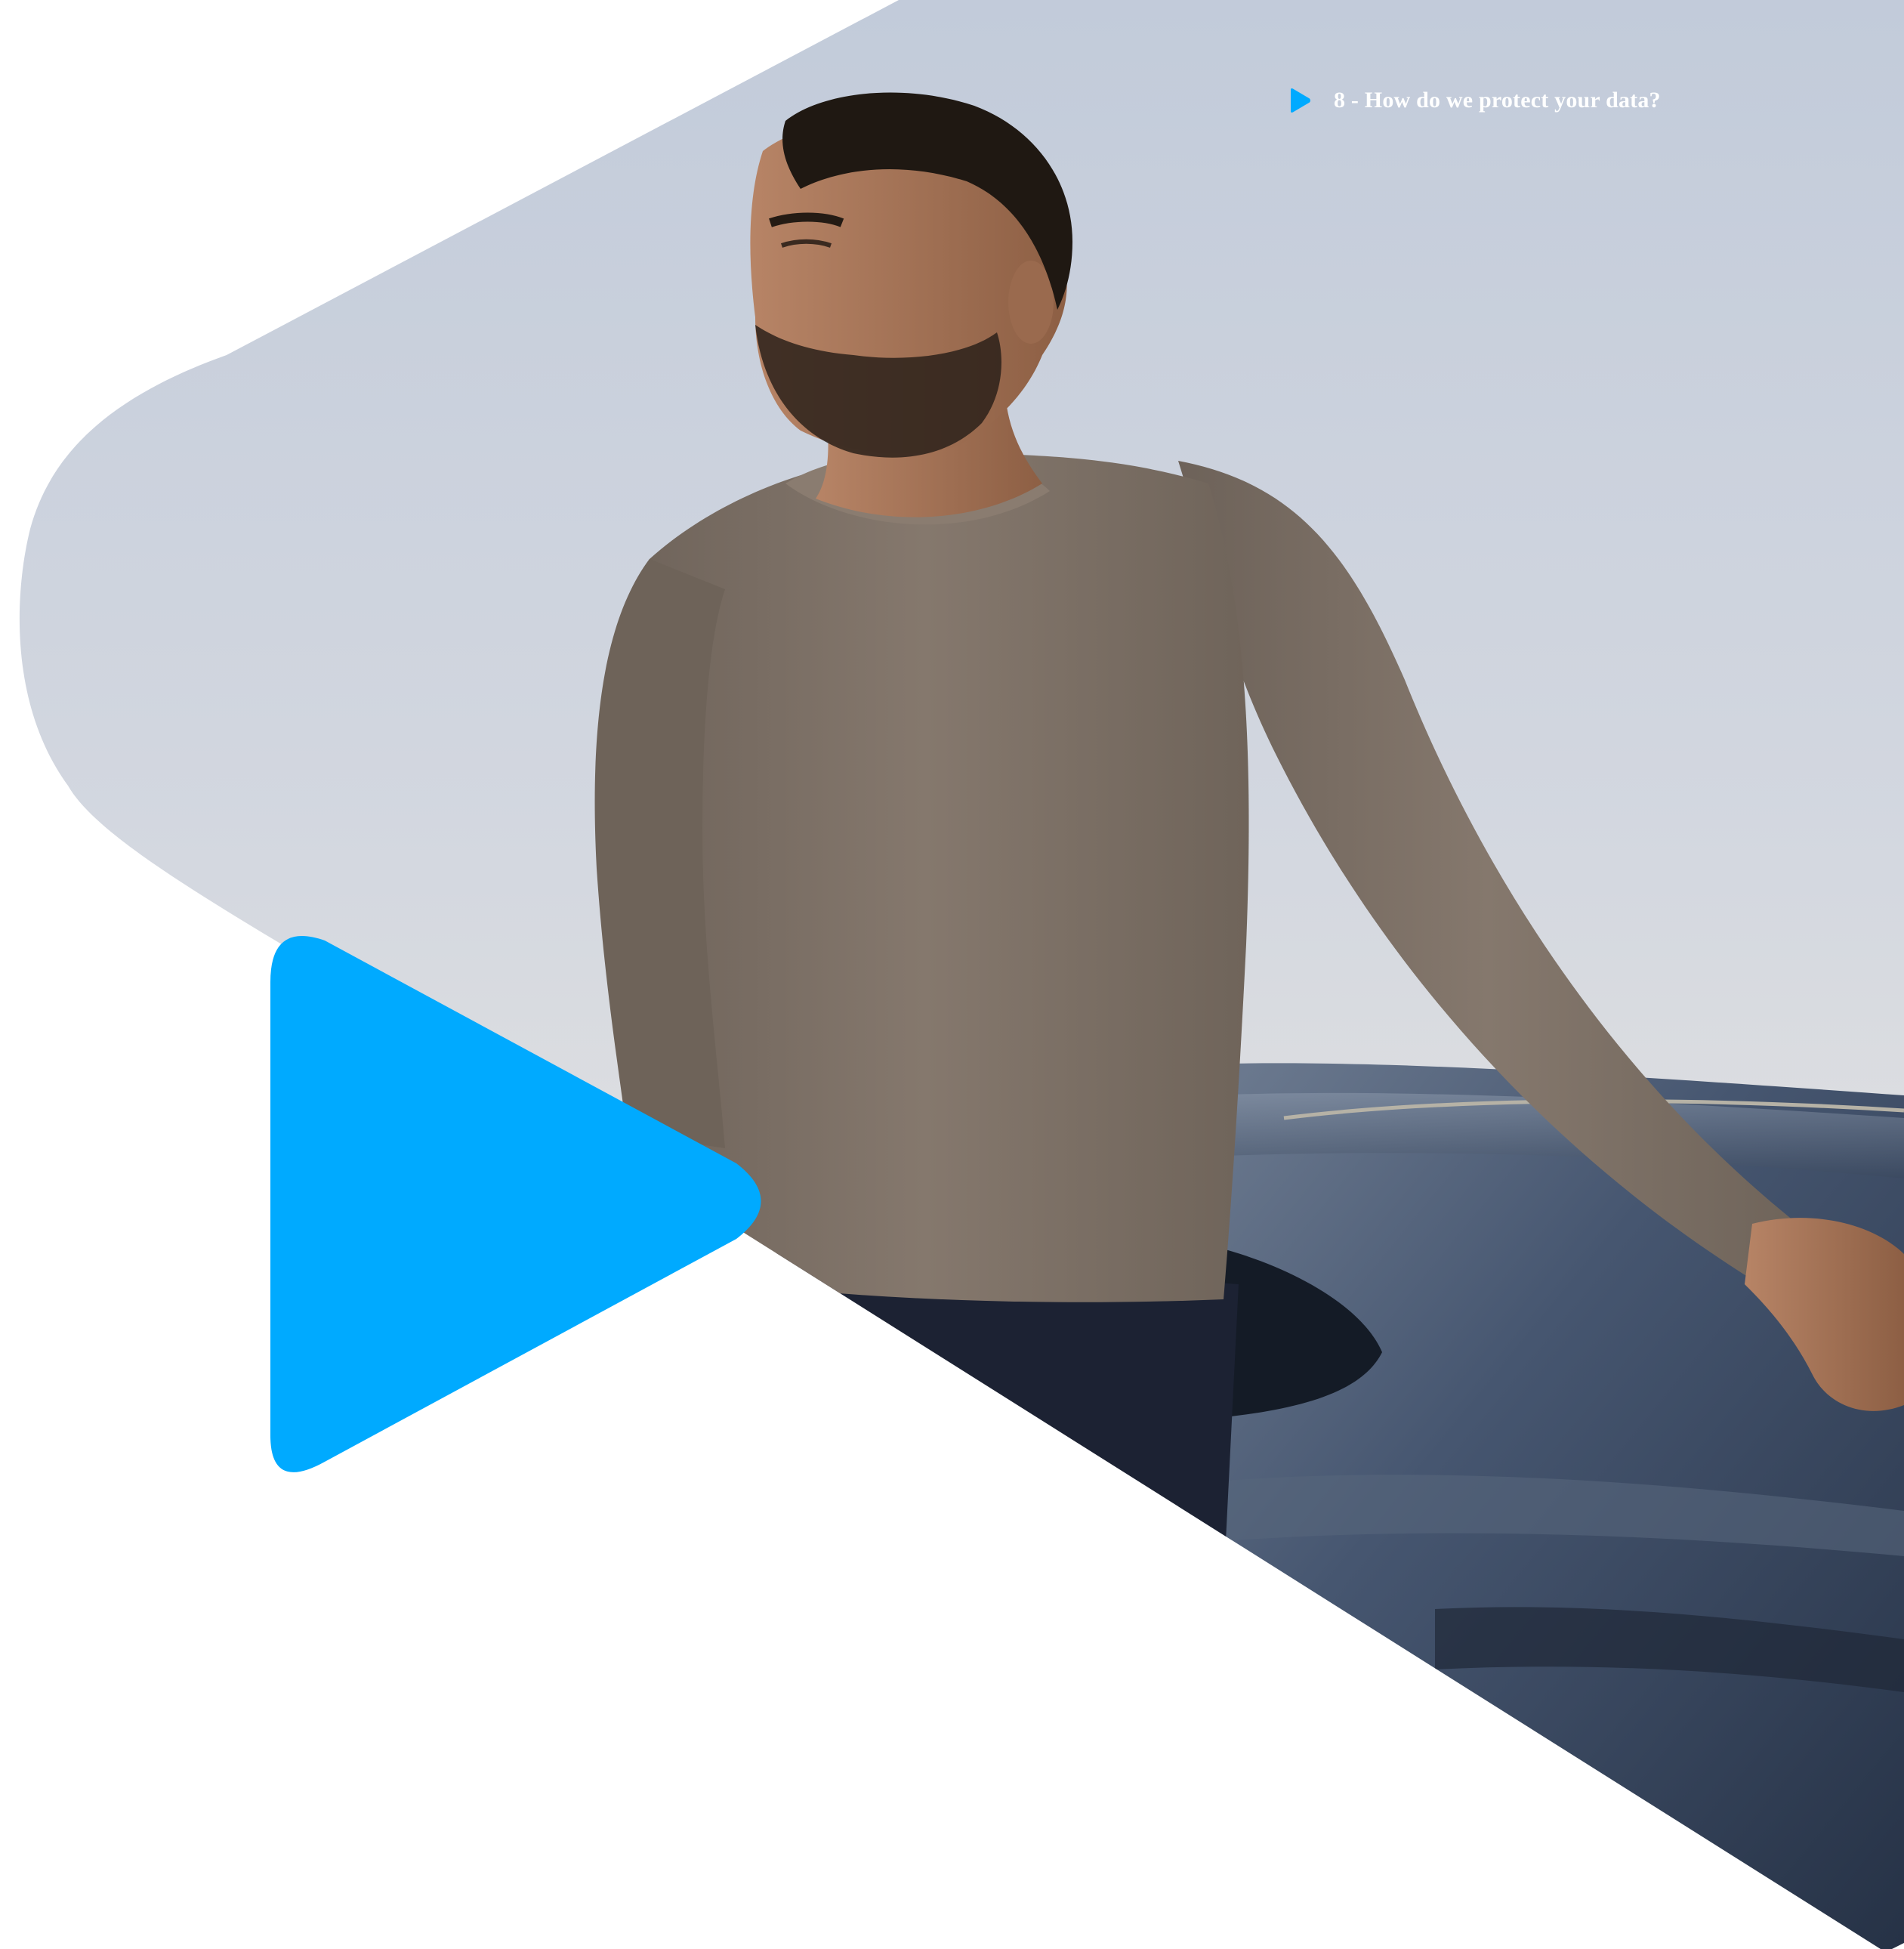 The image size is (1904, 1949). I want to click on play-triangle-icon, so click(1300, 100).